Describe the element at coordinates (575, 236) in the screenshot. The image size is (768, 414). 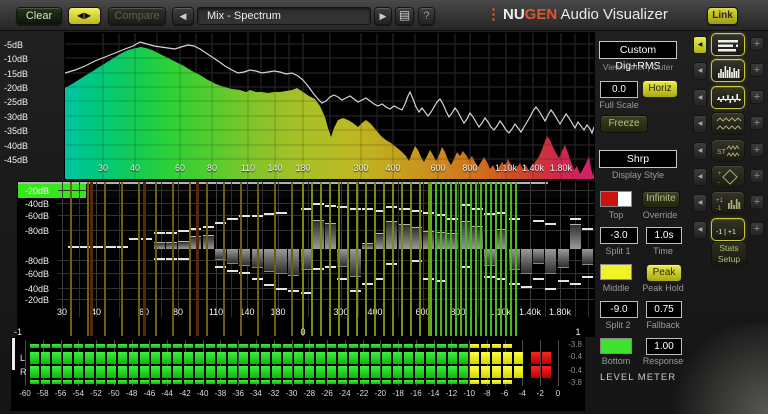
I see `split-bar-up` at that location.